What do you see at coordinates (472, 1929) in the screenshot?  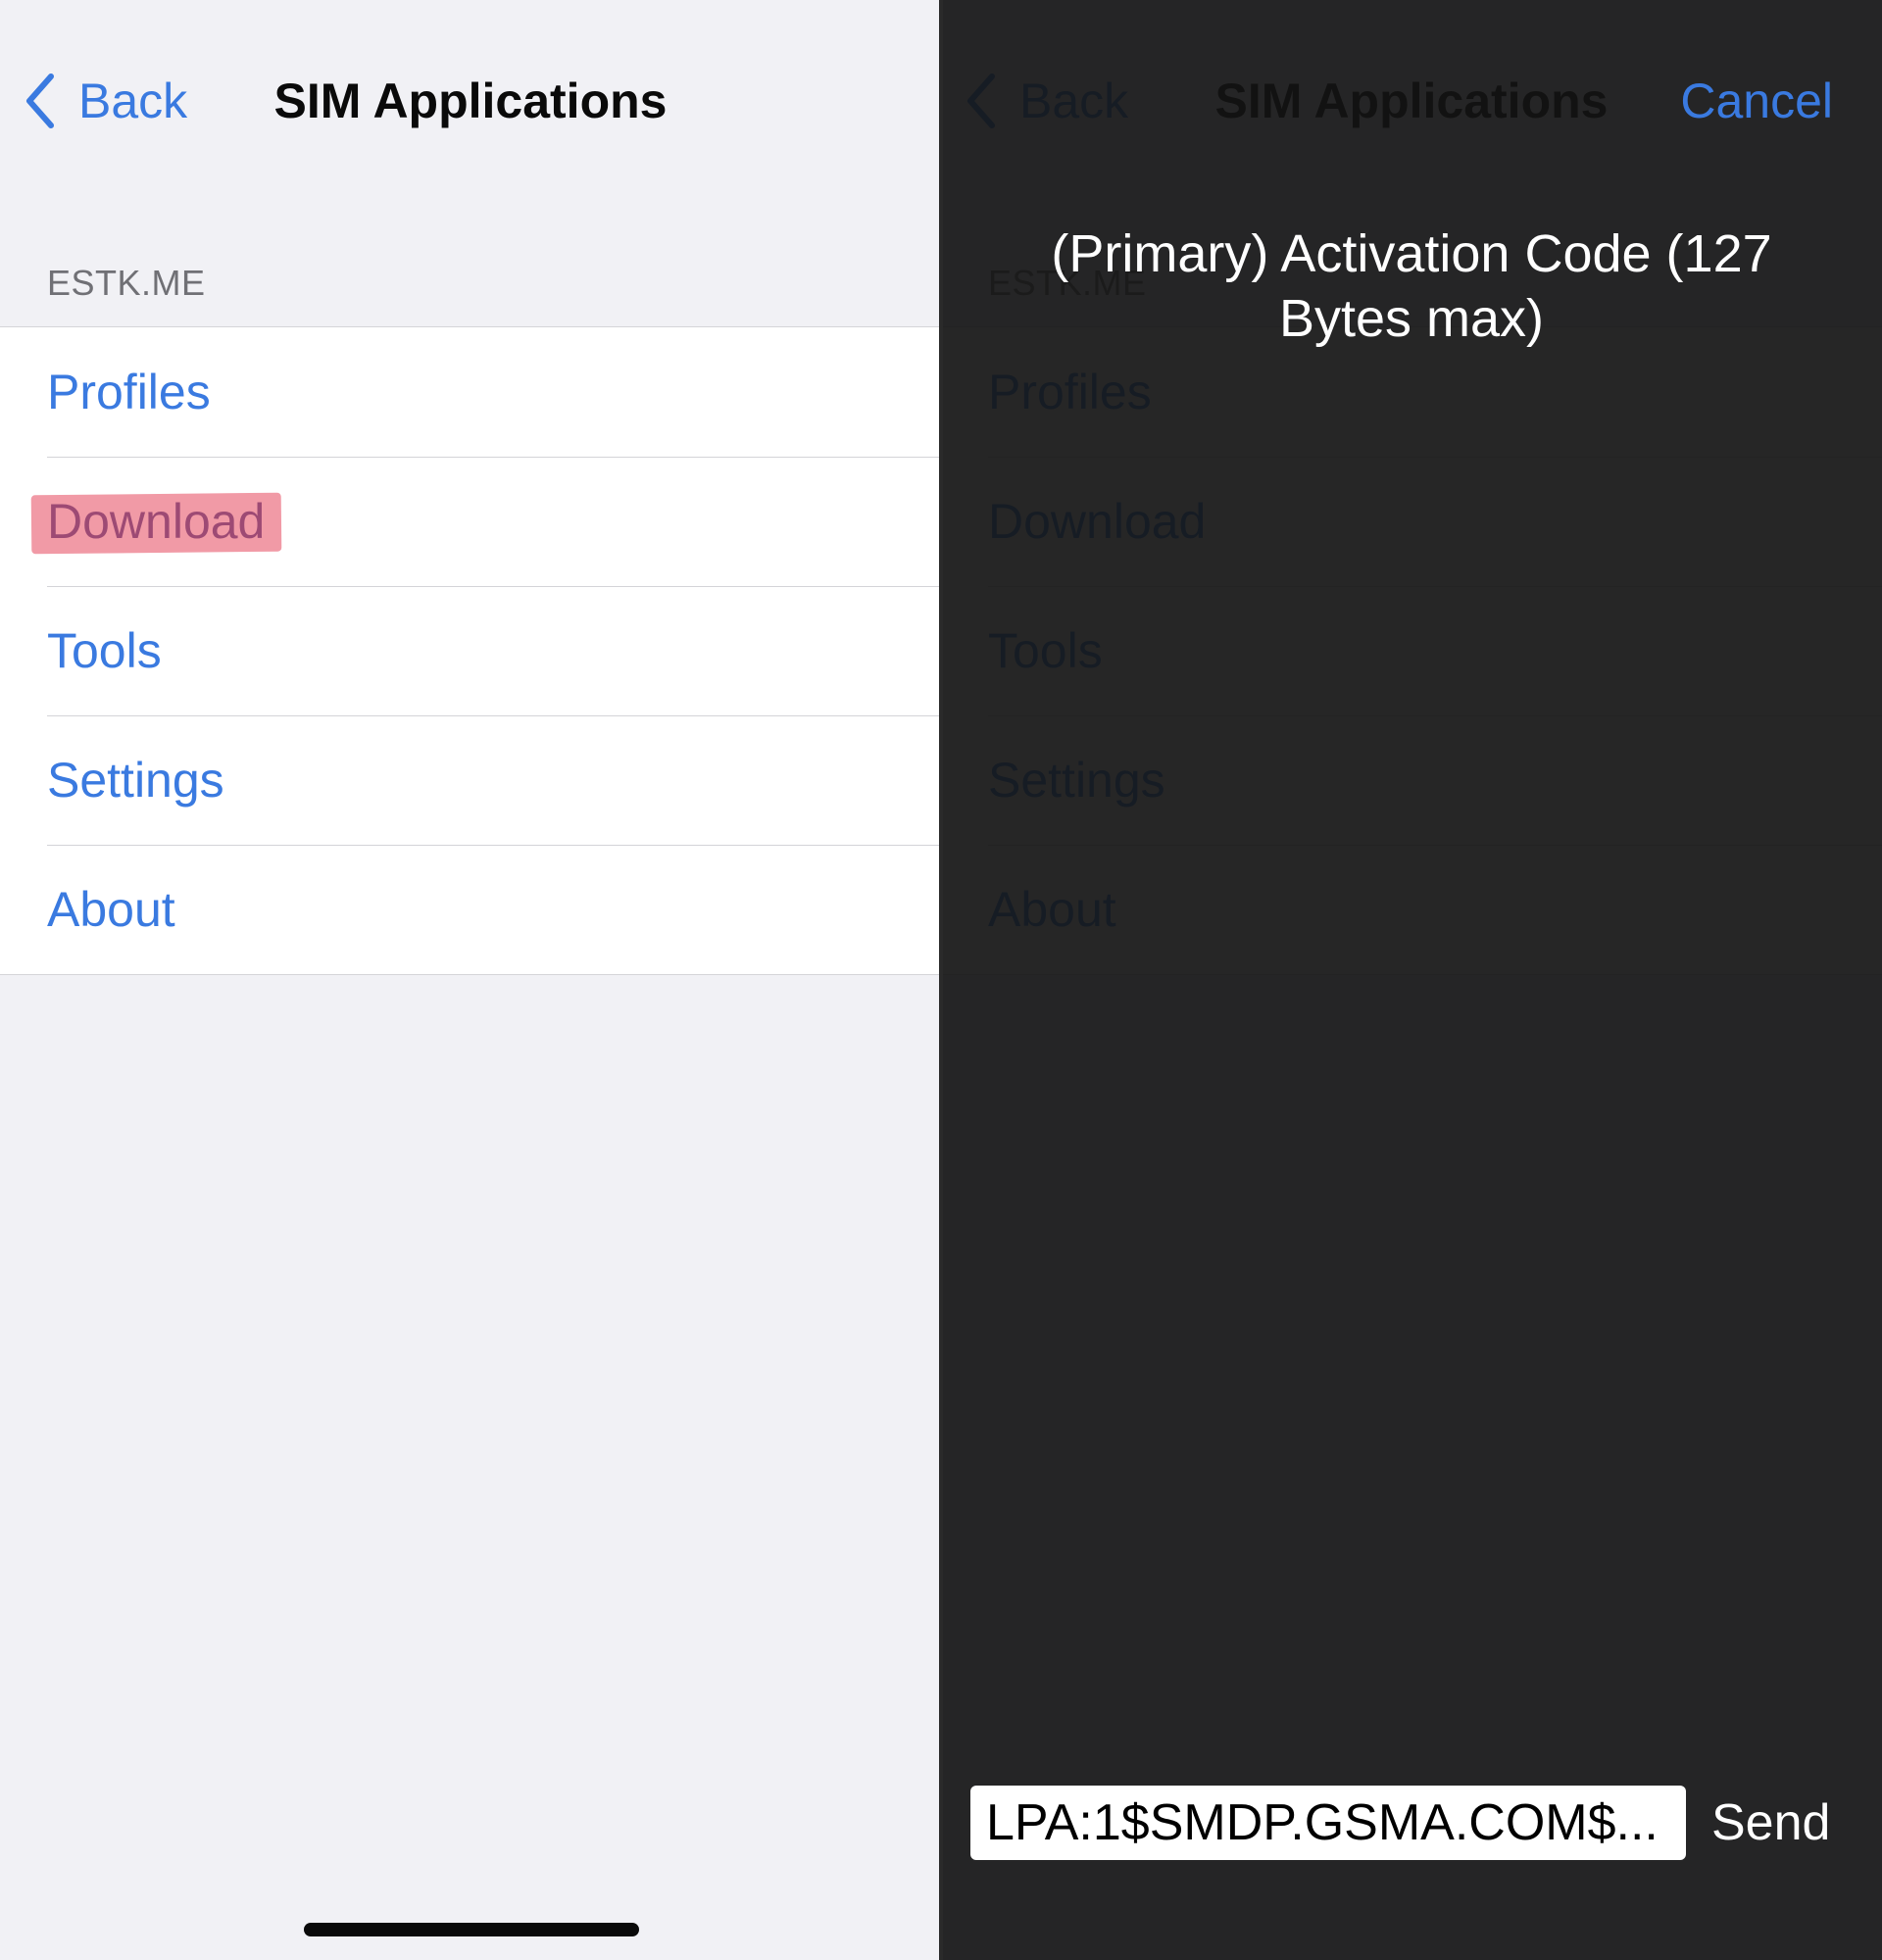 I see `home-indicator` at bounding box center [472, 1929].